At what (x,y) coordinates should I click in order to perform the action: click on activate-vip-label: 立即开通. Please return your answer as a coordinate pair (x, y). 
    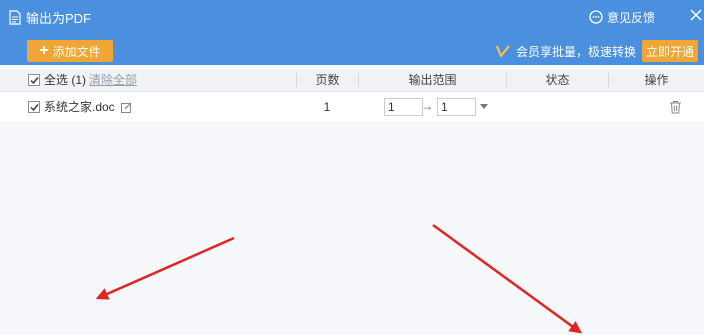
    Looking at the image, I should click on (669, 51).